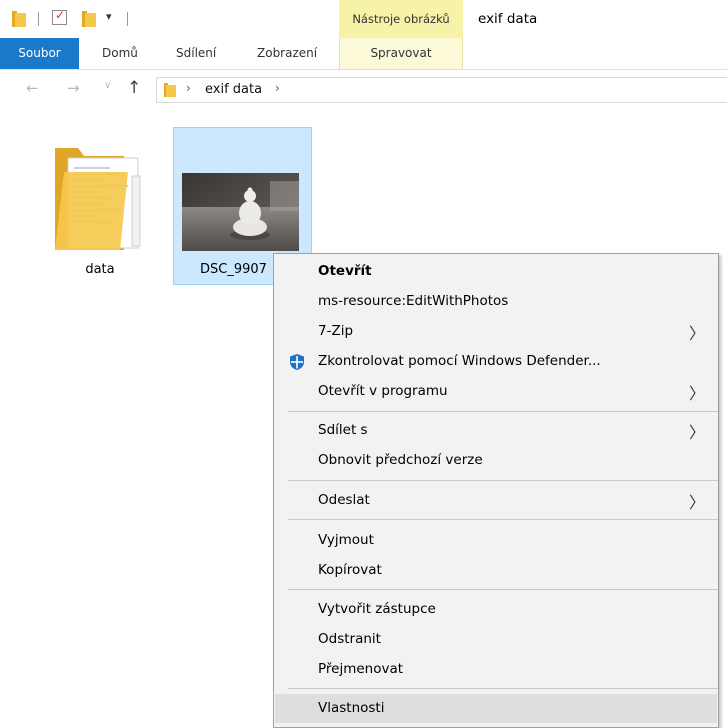 This screenshot has height=728, width=727. I want to click on tab-view: Zobrazení, so click(287, 53).